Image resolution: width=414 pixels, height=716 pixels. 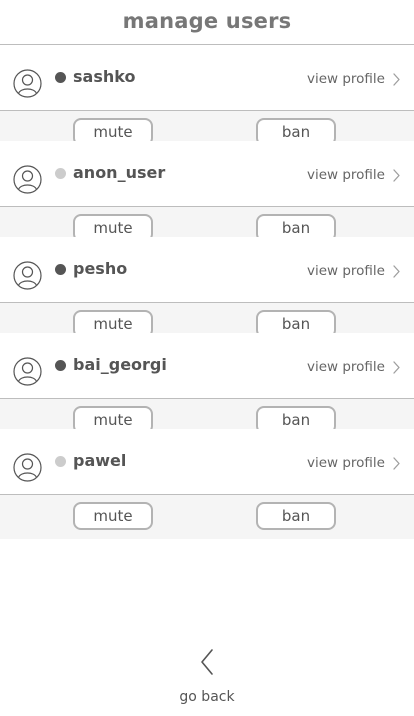 I want to click on username: bai_georgi, so click(x=120, y=364).